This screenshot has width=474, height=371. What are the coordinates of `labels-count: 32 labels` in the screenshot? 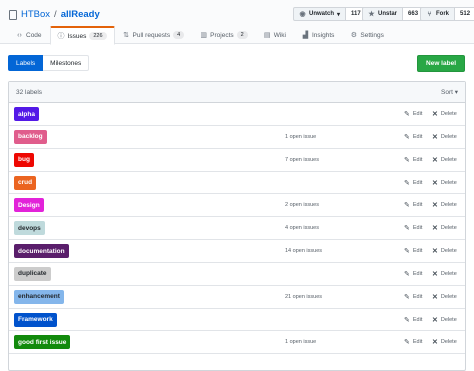 It's located at (29, 92).